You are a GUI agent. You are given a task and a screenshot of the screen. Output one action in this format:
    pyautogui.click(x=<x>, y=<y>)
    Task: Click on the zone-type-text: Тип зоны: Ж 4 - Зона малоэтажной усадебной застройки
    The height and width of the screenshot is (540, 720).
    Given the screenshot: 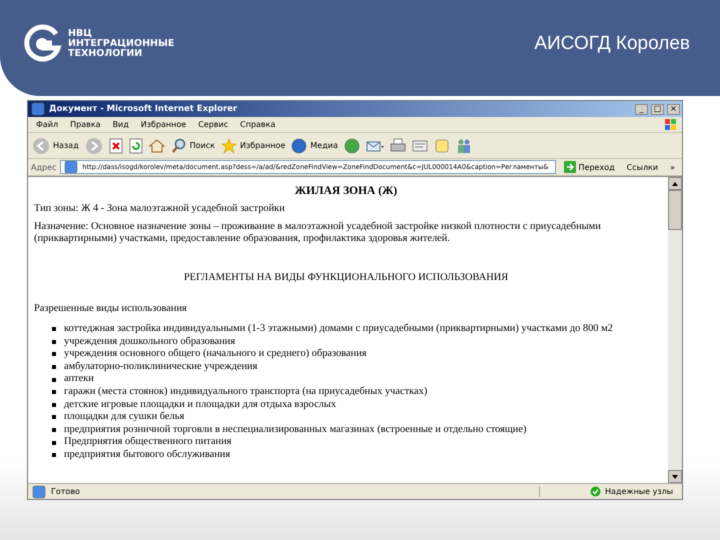 What is the action you would take?
    pyautogui.click(x=160, y=209)
    